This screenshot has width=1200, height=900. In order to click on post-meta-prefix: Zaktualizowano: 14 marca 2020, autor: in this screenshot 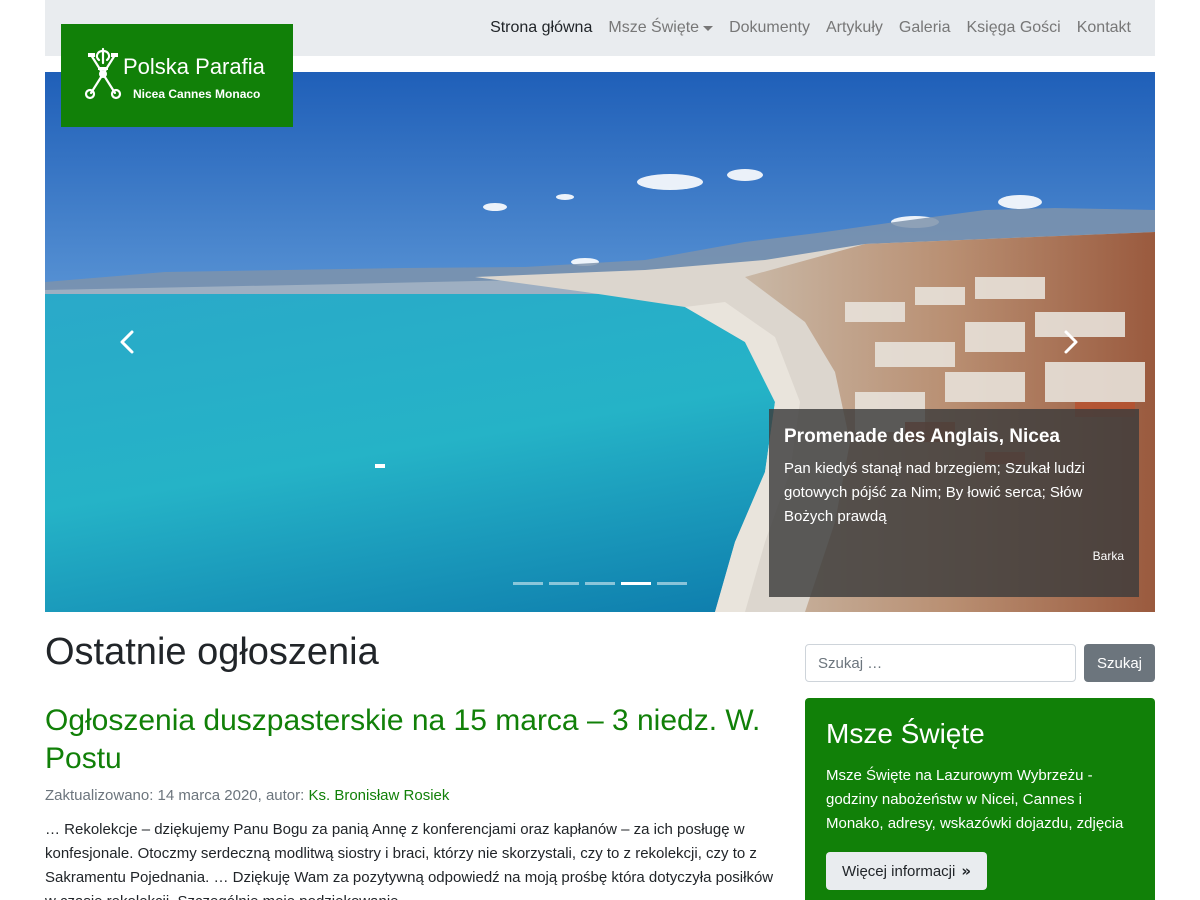, I will do `click(177, 795)`.